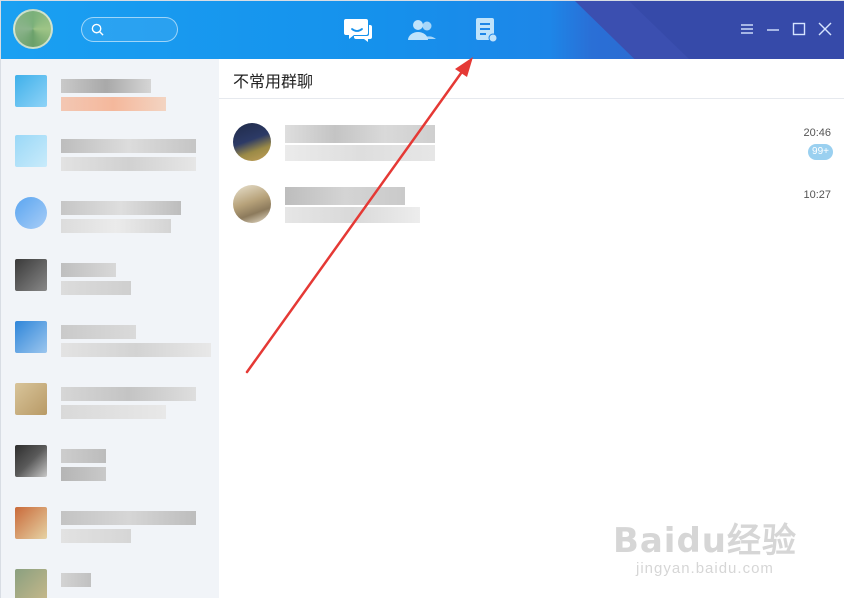  What do you see at coordinates (825, 29) in the screenshot?
I see `close-icon` at bounding box center [825, 29].